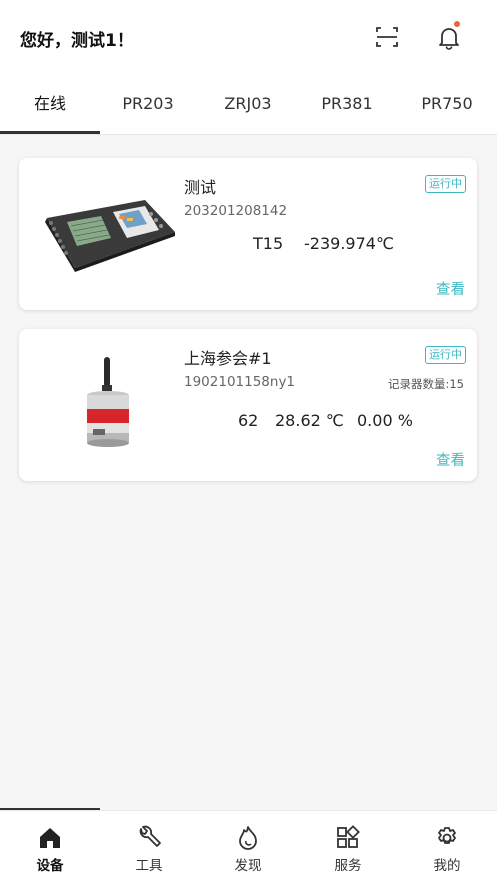 The width and height of the screenshot is (497, 884). Describe the element at coordinates (149, 847) in the screenshot. I see `nav-tools: 工具` at that location.